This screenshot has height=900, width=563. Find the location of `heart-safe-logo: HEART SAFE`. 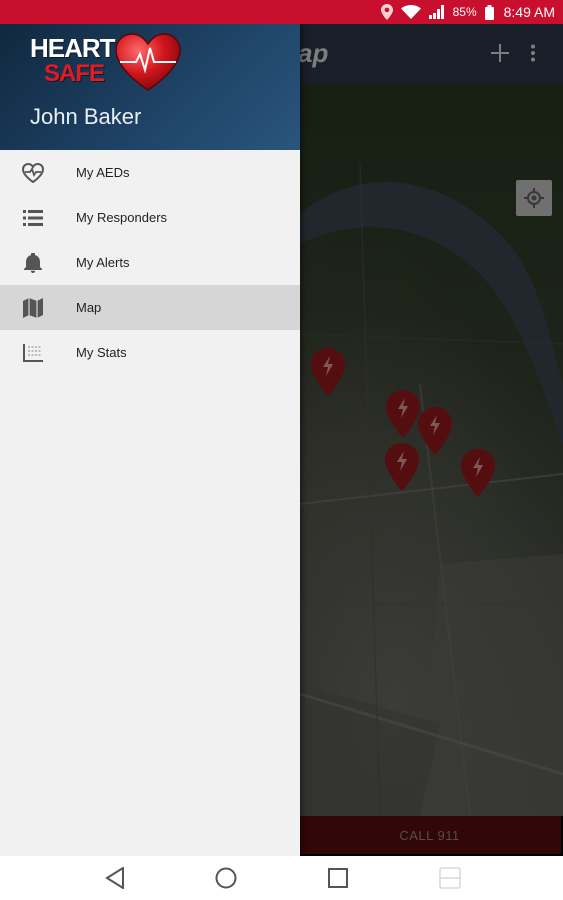

heart-safe-logo: HEART SAFE is located at coordinates (108, 64).